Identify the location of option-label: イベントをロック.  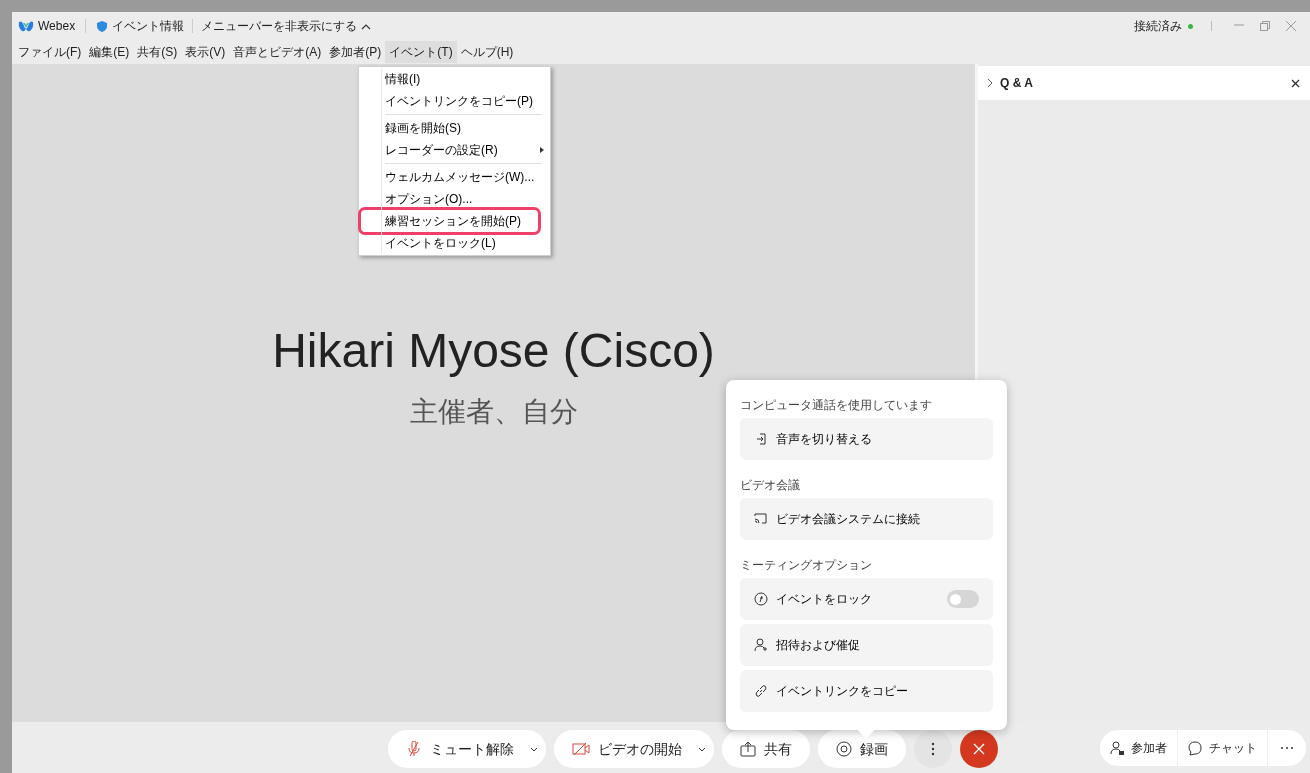
(824, 599).